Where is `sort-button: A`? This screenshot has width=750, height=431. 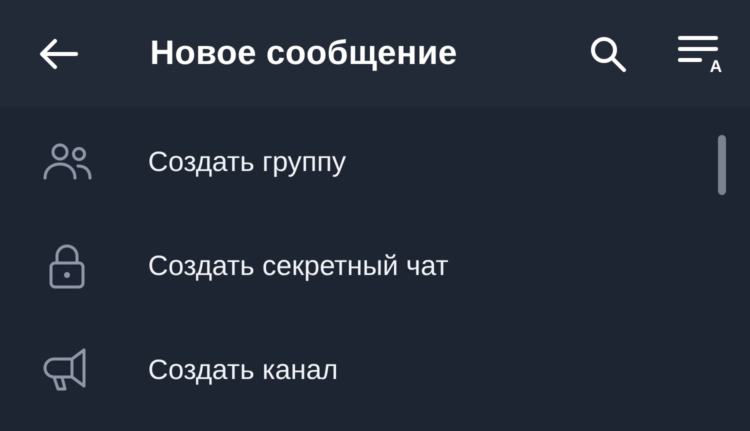 sort-button: A is located at coordinates (700, 53).